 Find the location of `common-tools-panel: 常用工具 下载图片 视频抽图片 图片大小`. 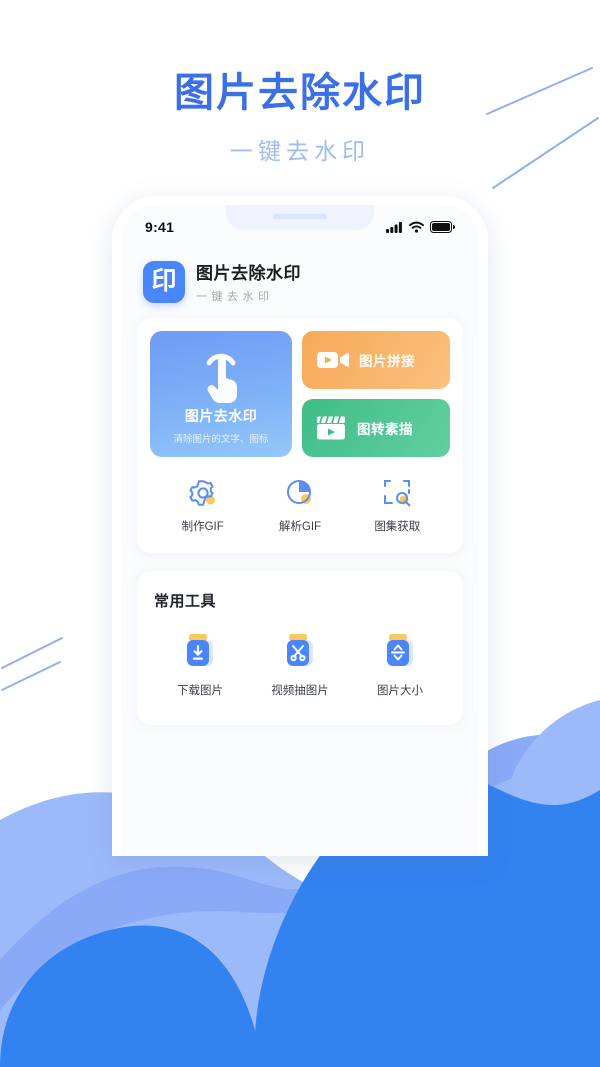

common-tools-panel: 常用工具 下载图片 视频抽图片 图片大小 is located at coordinates (300, 648).